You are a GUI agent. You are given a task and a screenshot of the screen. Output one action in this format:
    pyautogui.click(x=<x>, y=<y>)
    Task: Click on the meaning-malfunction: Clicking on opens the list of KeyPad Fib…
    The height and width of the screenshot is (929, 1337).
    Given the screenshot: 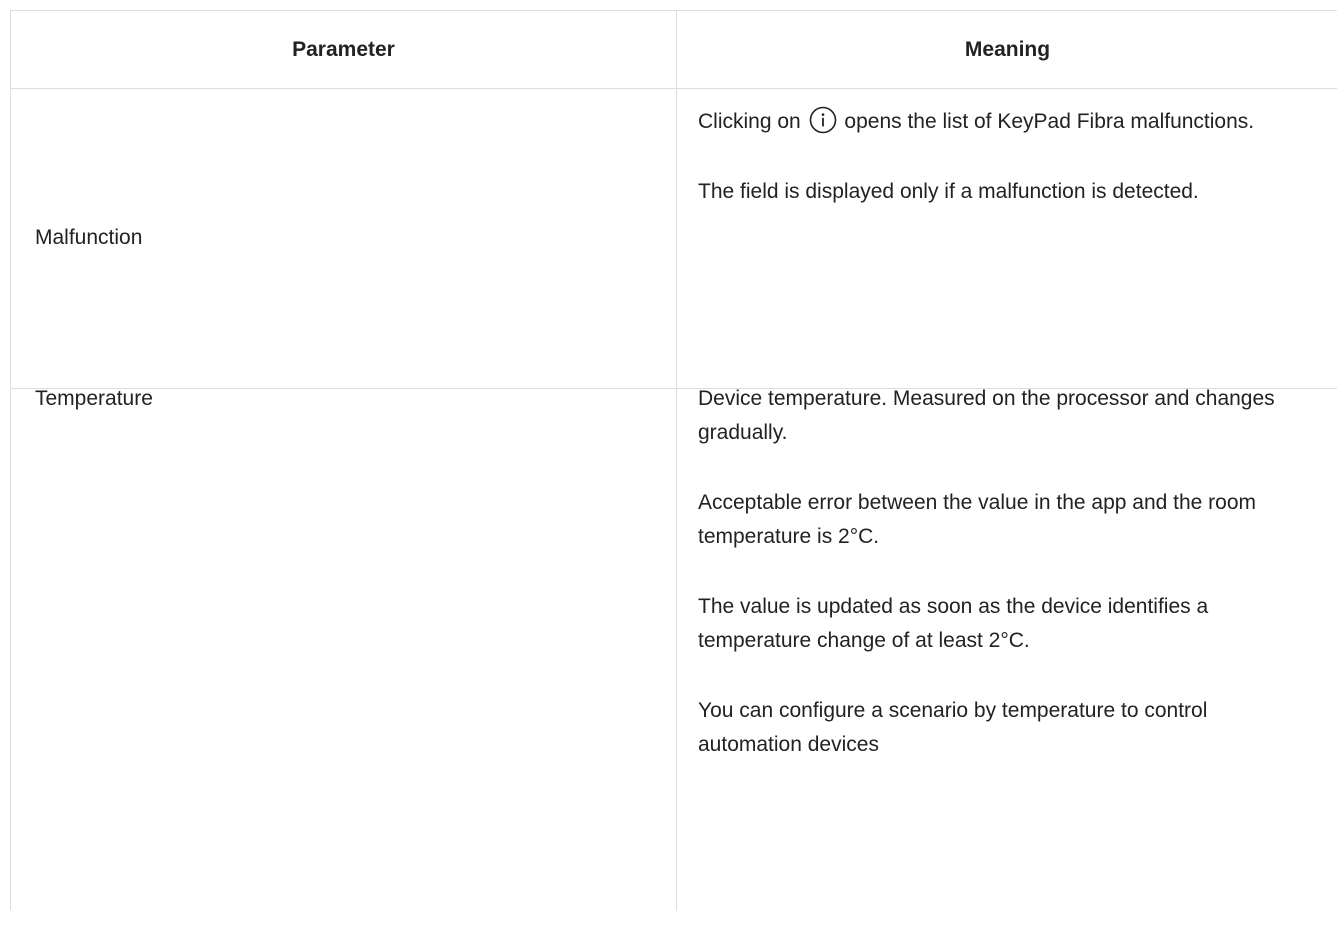 What is the action you would take?
    pyautogui.click(x=1003, y=175)
    